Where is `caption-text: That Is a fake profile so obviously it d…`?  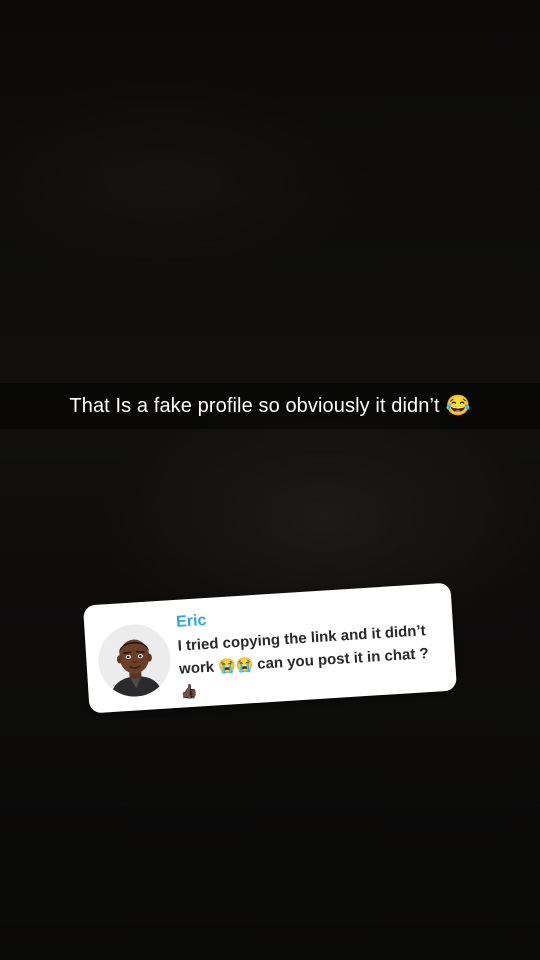
caption-text: That Is a fake profile so obviously it d… is located at coordinates (254, 405).